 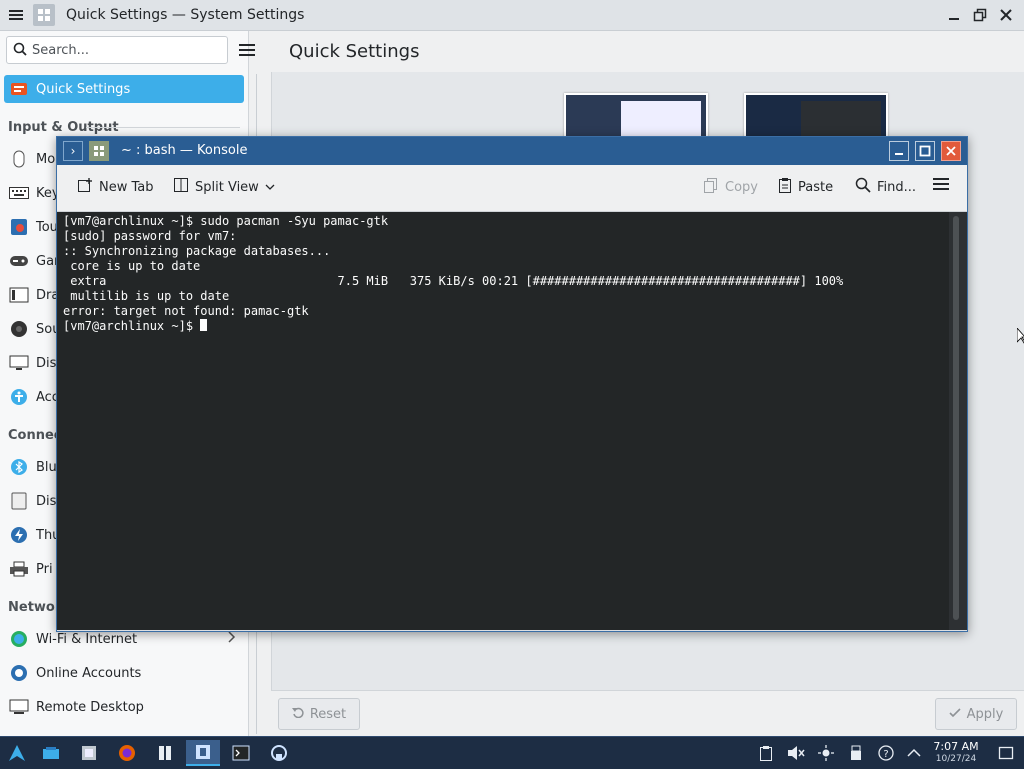 What do you see at coordinates (73, 151) in the screenshot?
I see `konsole-menu-icon: ›` at bounding box center [73, 151].